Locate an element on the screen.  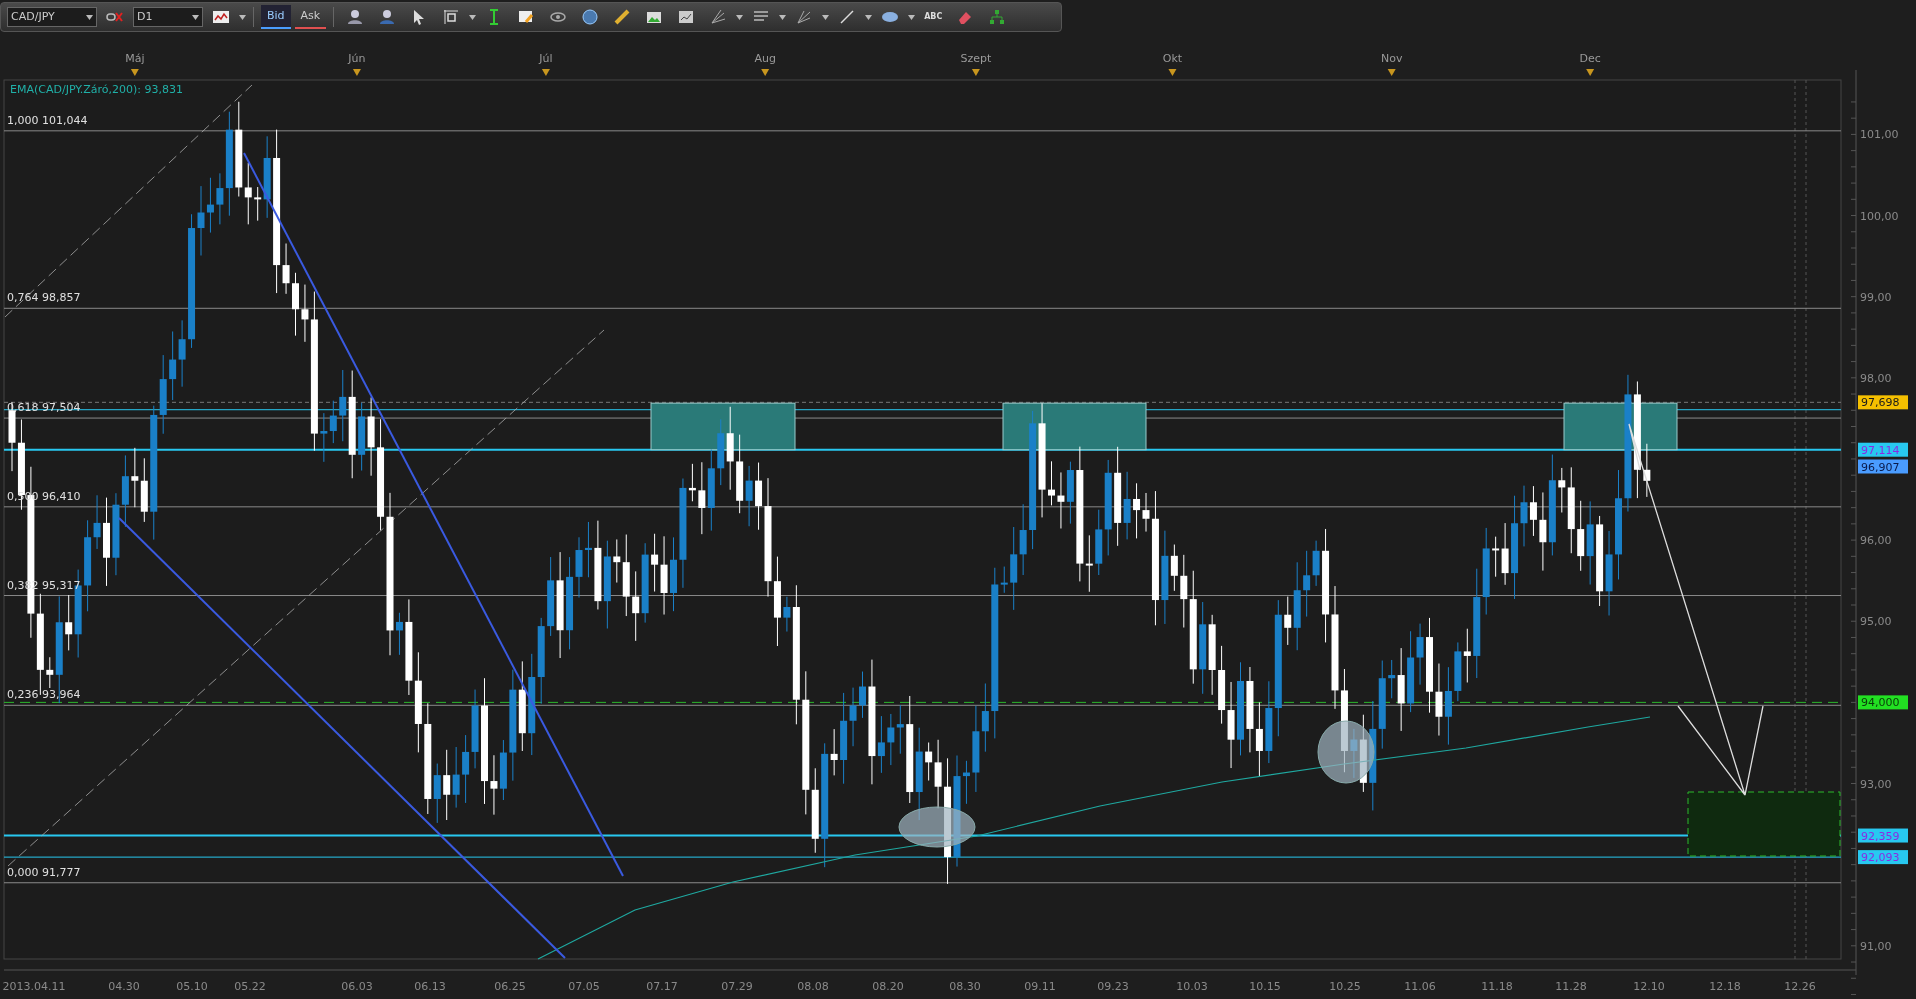
price-tag-label: 97,114 is located at coordinates (1880, 450).